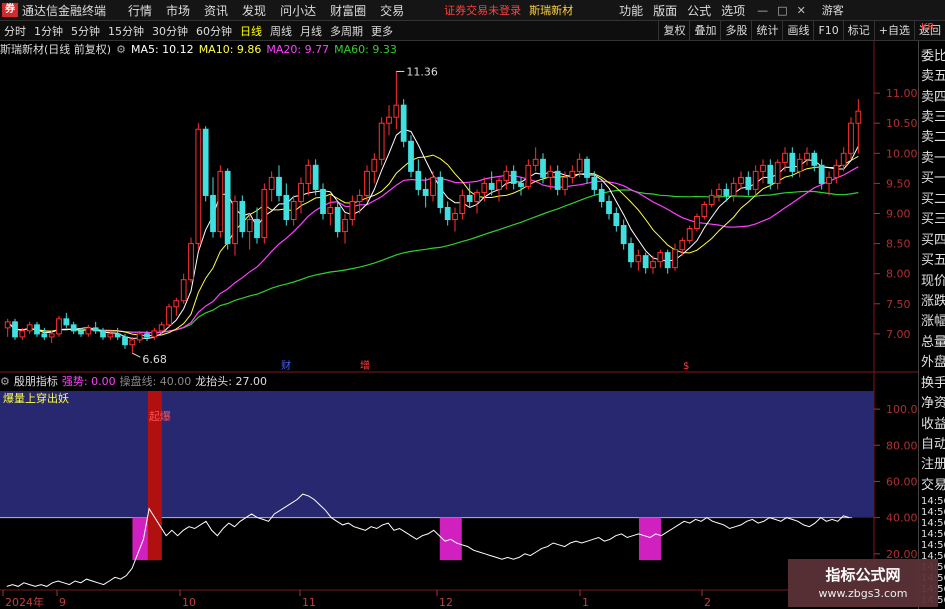  Describe the element at coordinates (933, 54) in the screenshot. I see `sidebar-item-0: 委比` at that location.